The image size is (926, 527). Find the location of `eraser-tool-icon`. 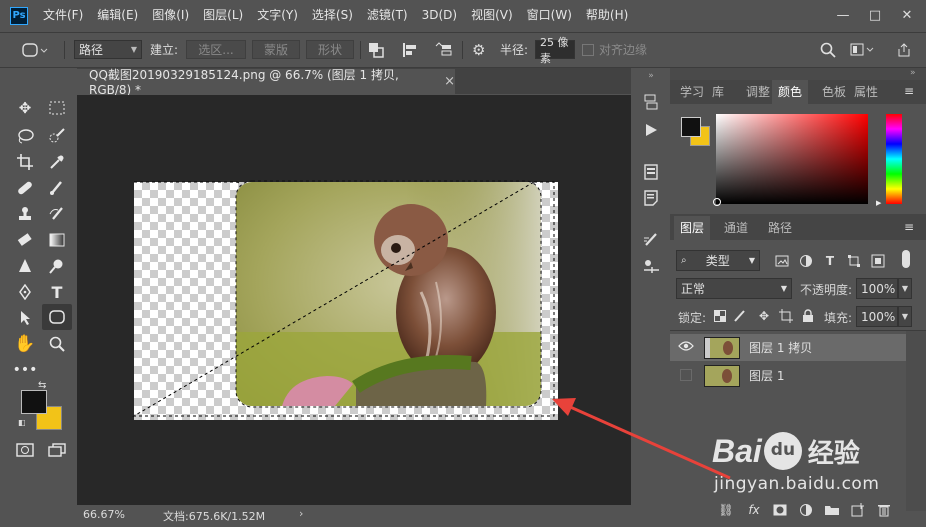

eraser-tool-icon is located at coordinates (25, 240).